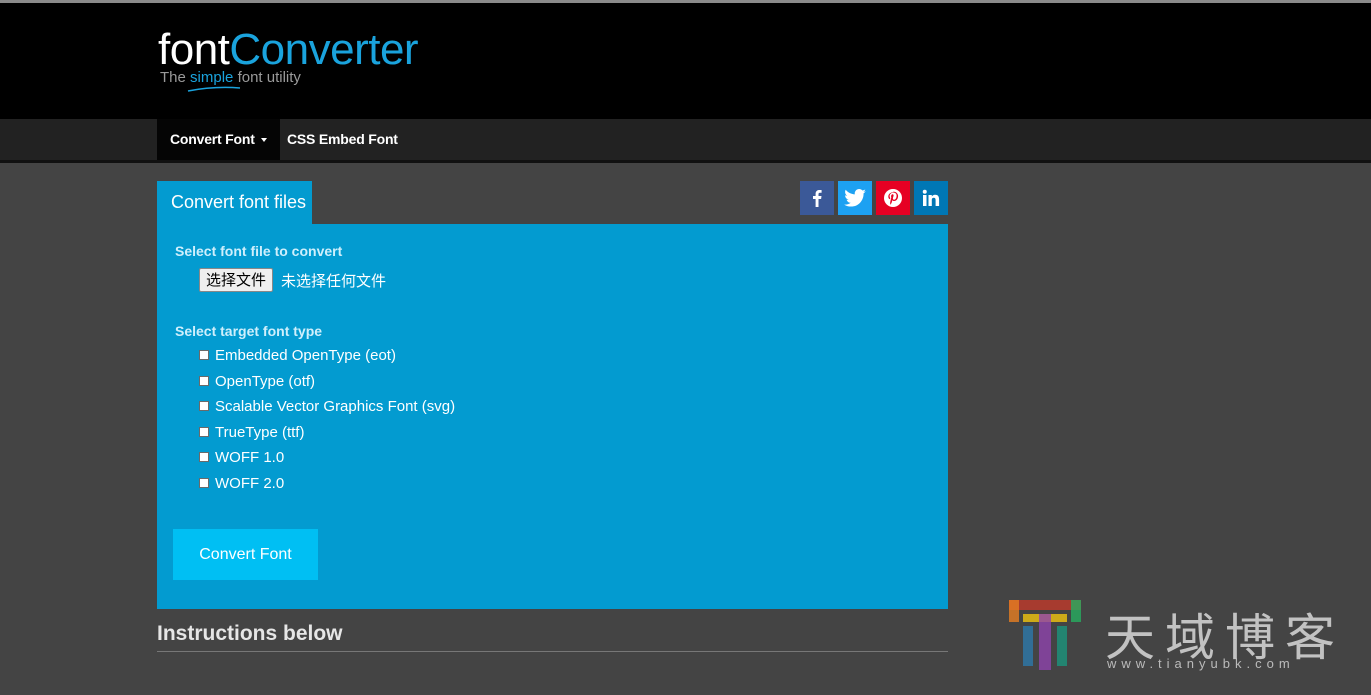 The width and height of the screenshot is (1371, 695). I want to click on linkedin-icon, so click(931, 197).